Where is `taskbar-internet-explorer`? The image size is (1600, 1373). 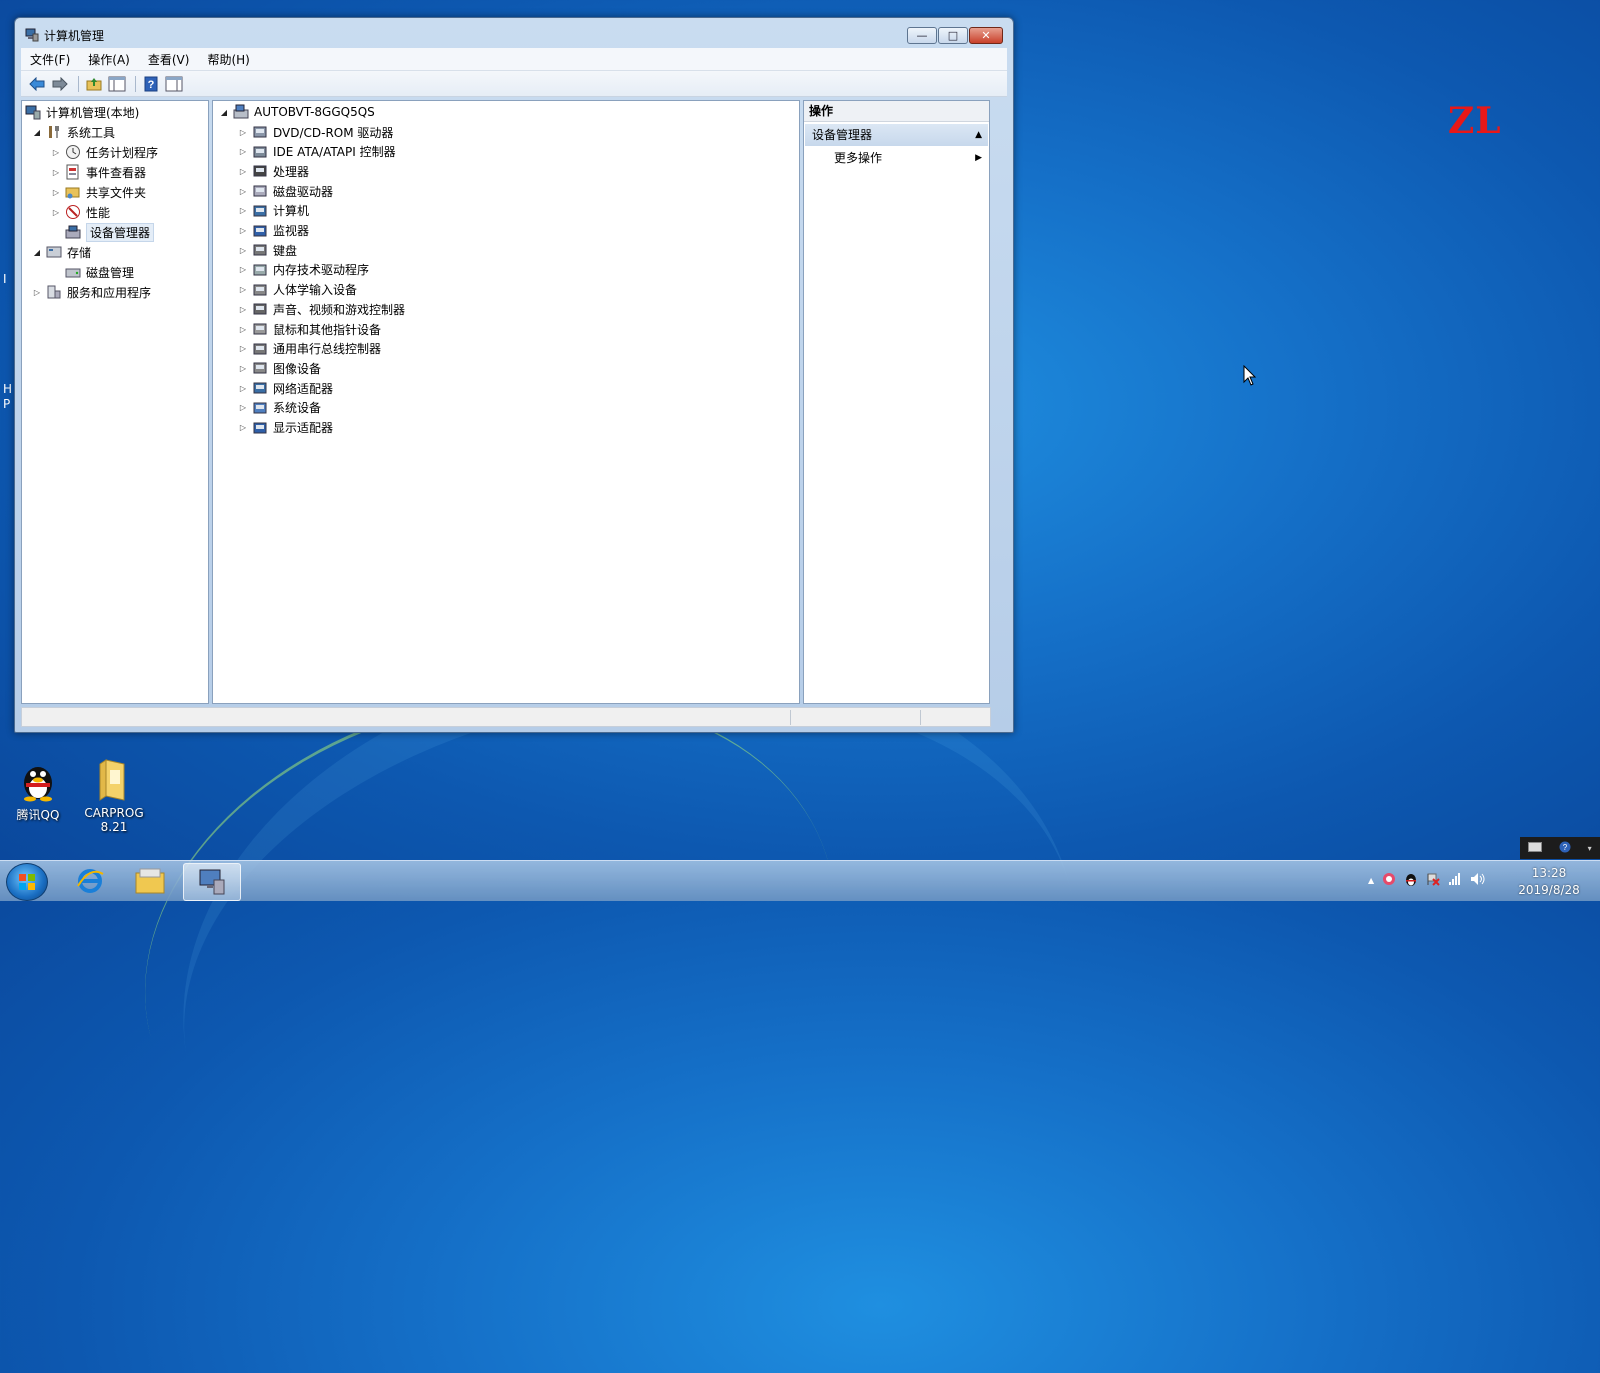
taskbar-internet-explorer is located at coordinates (90, 881).